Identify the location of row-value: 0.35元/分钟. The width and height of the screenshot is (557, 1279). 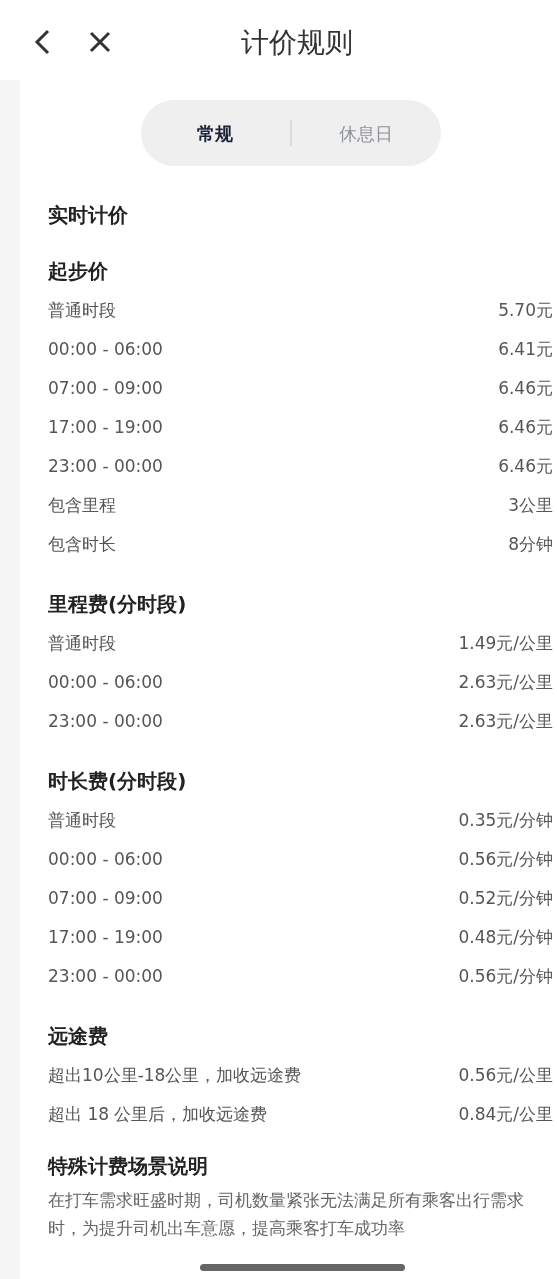
(505, 820).